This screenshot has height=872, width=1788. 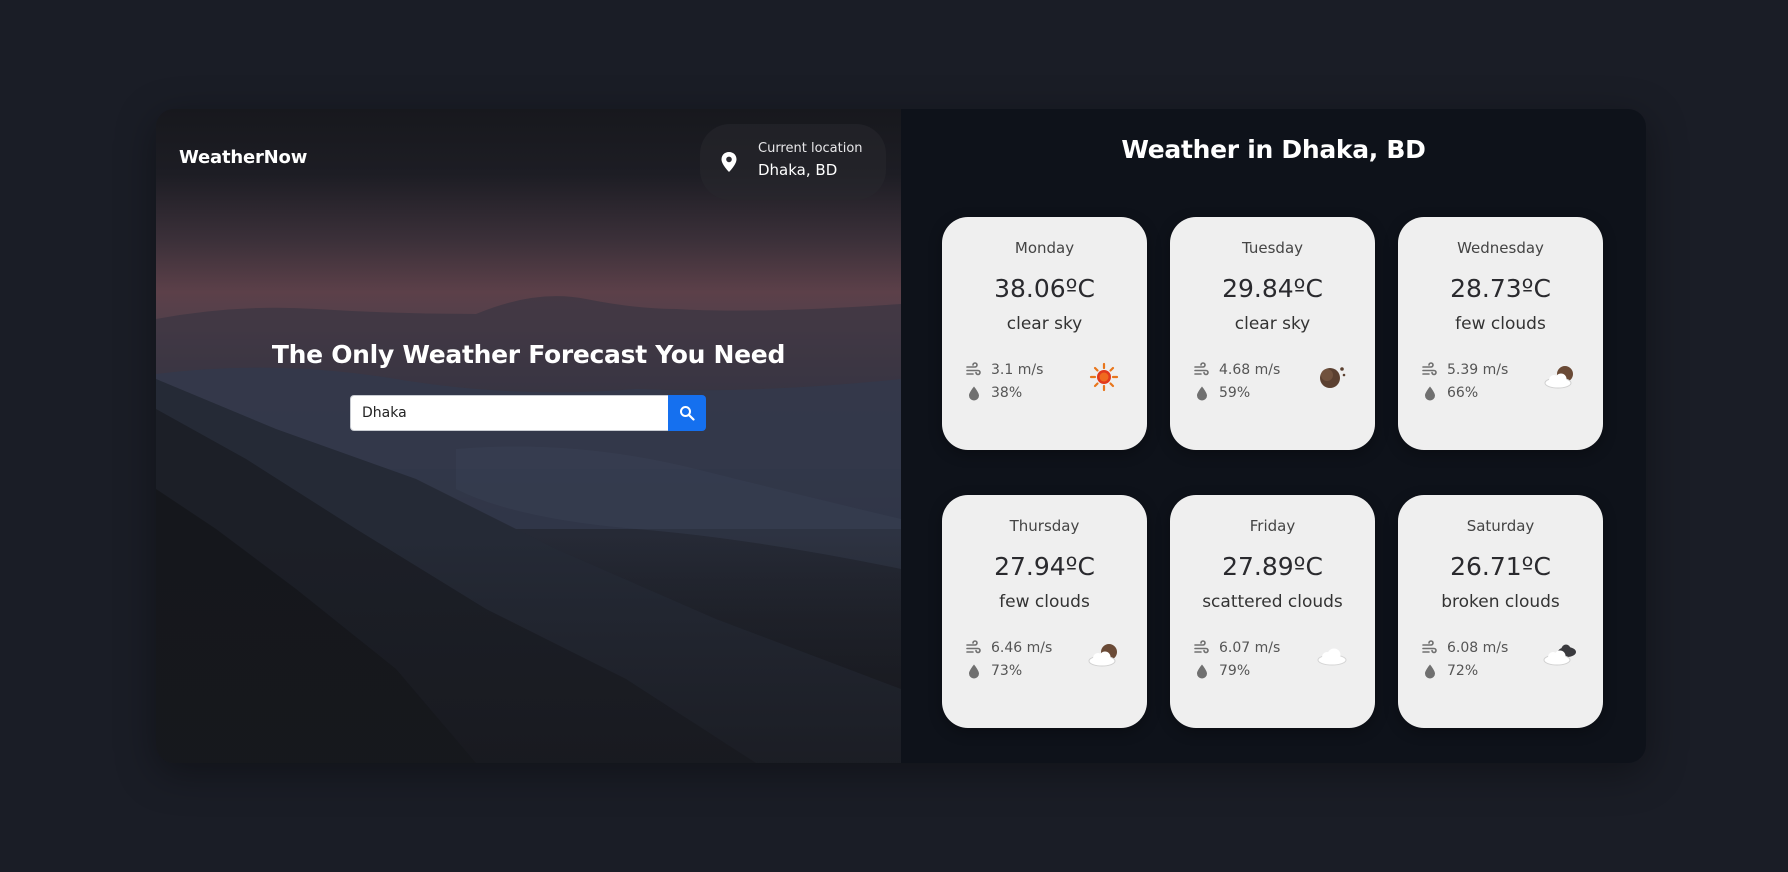 What do you see at coordinates (1500, 526) in the screenshot?
I see `card-day: Saturday` at bounding box center [1500, 526].